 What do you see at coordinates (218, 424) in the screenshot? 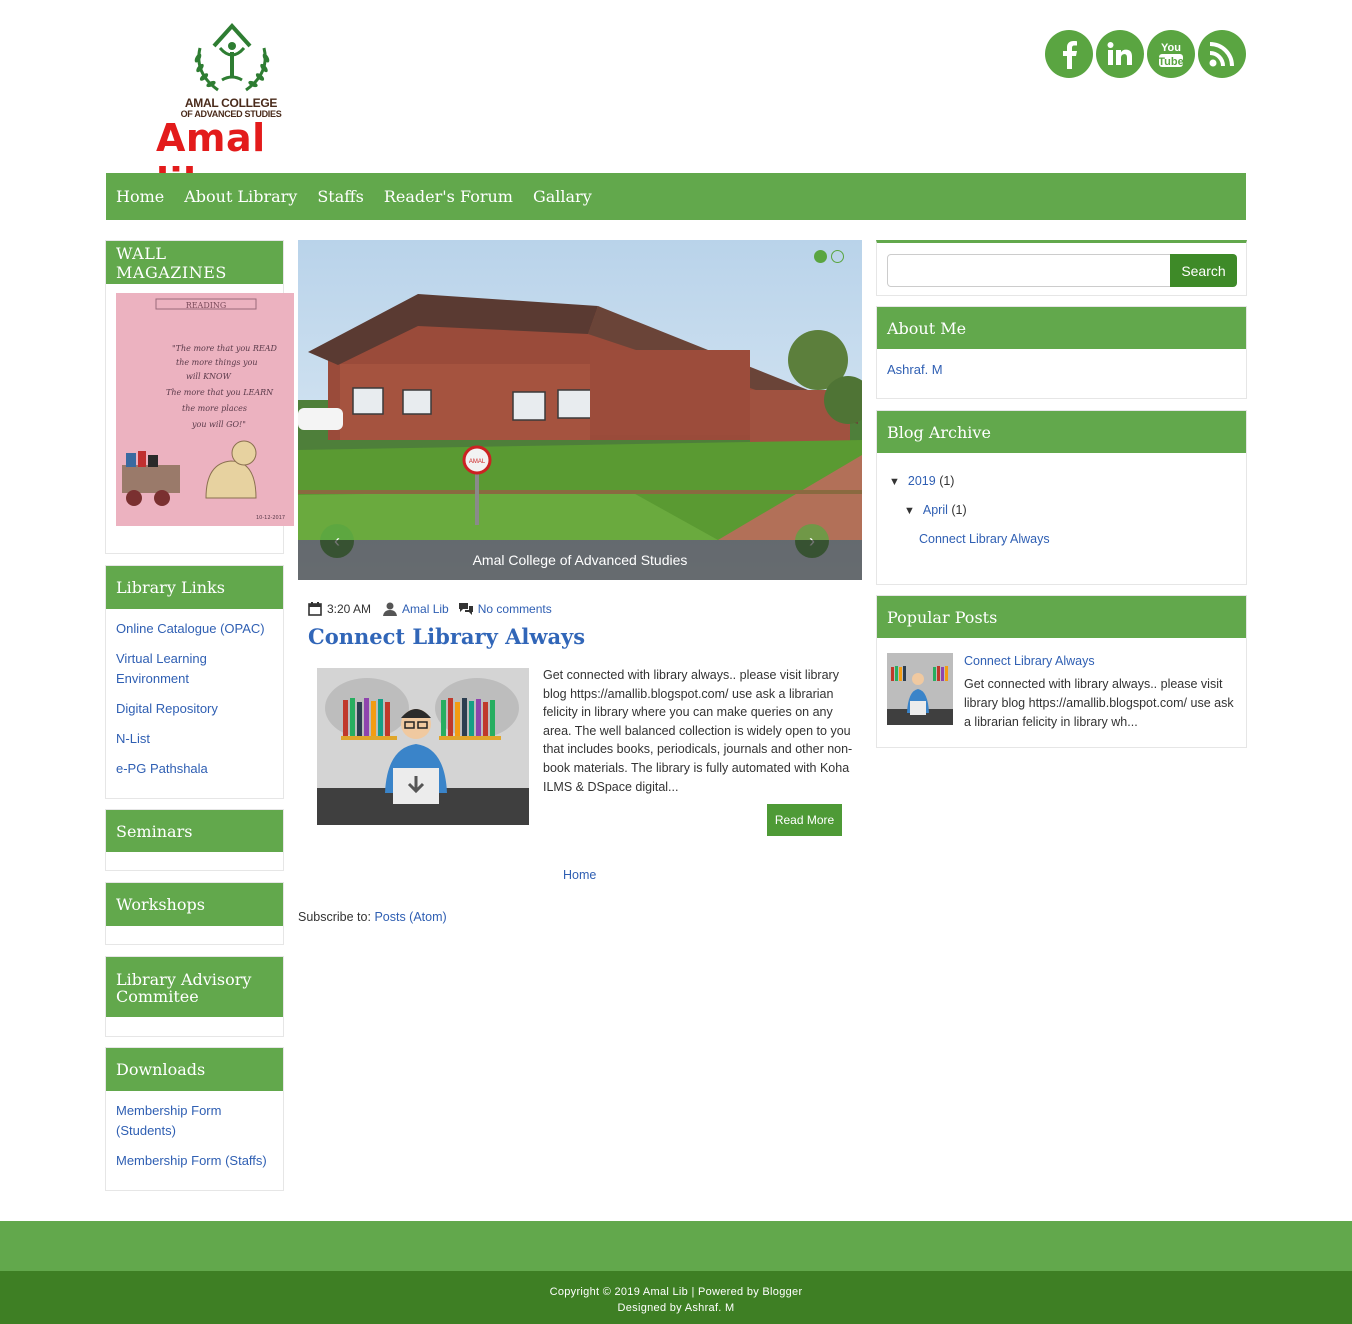
I see `poster-line: you will GO!"` at bounding box center [218, 424].